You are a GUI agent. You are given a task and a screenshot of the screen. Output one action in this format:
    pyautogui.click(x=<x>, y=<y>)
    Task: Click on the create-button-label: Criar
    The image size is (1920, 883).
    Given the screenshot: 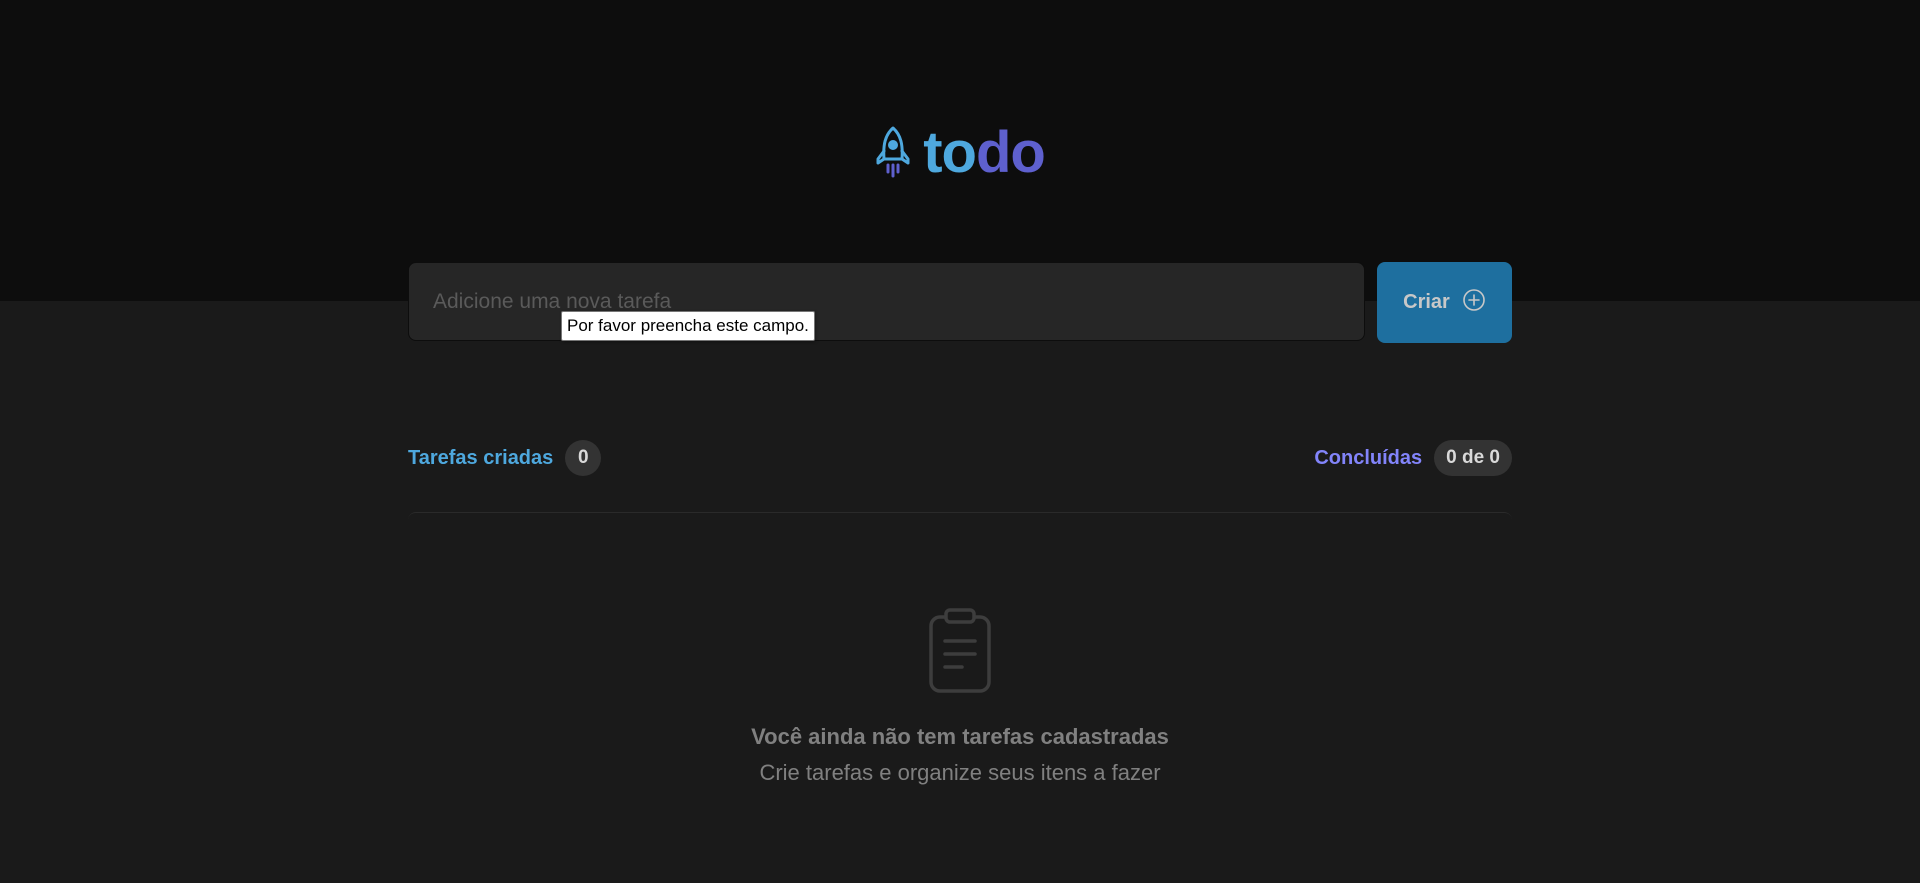 What is the action you would take?
    pyautogui.click(x=1426, y=302)
    